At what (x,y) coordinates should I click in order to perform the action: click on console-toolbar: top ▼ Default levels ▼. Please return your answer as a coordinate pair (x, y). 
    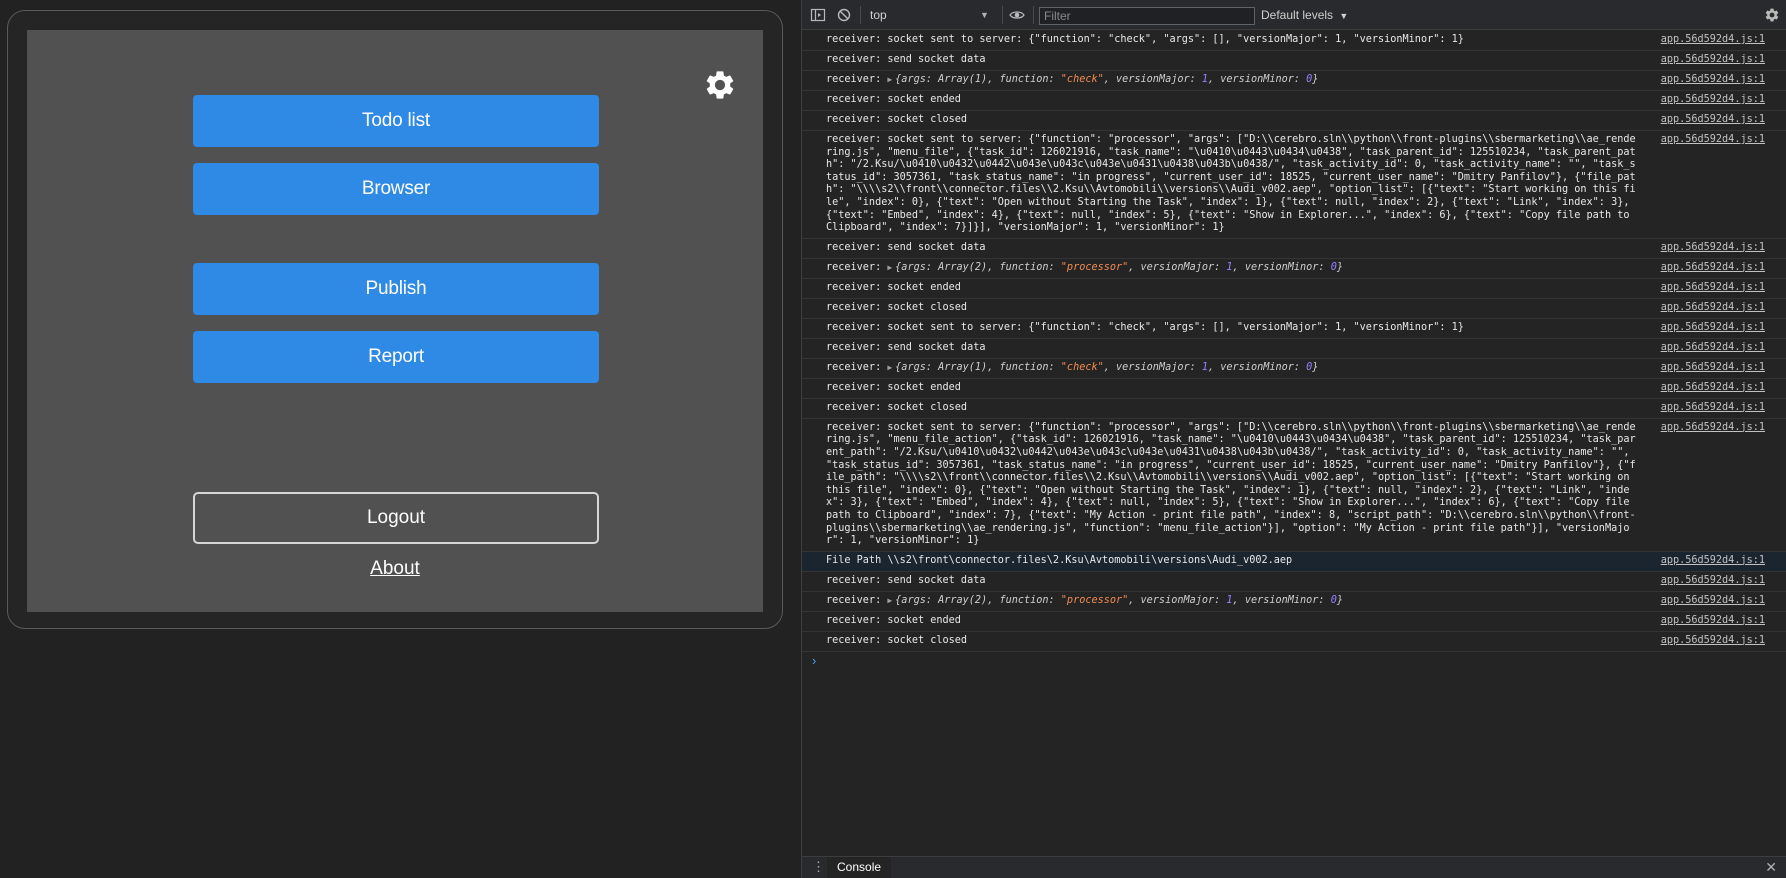
    Looking at the image, I should click on (1294, 15).